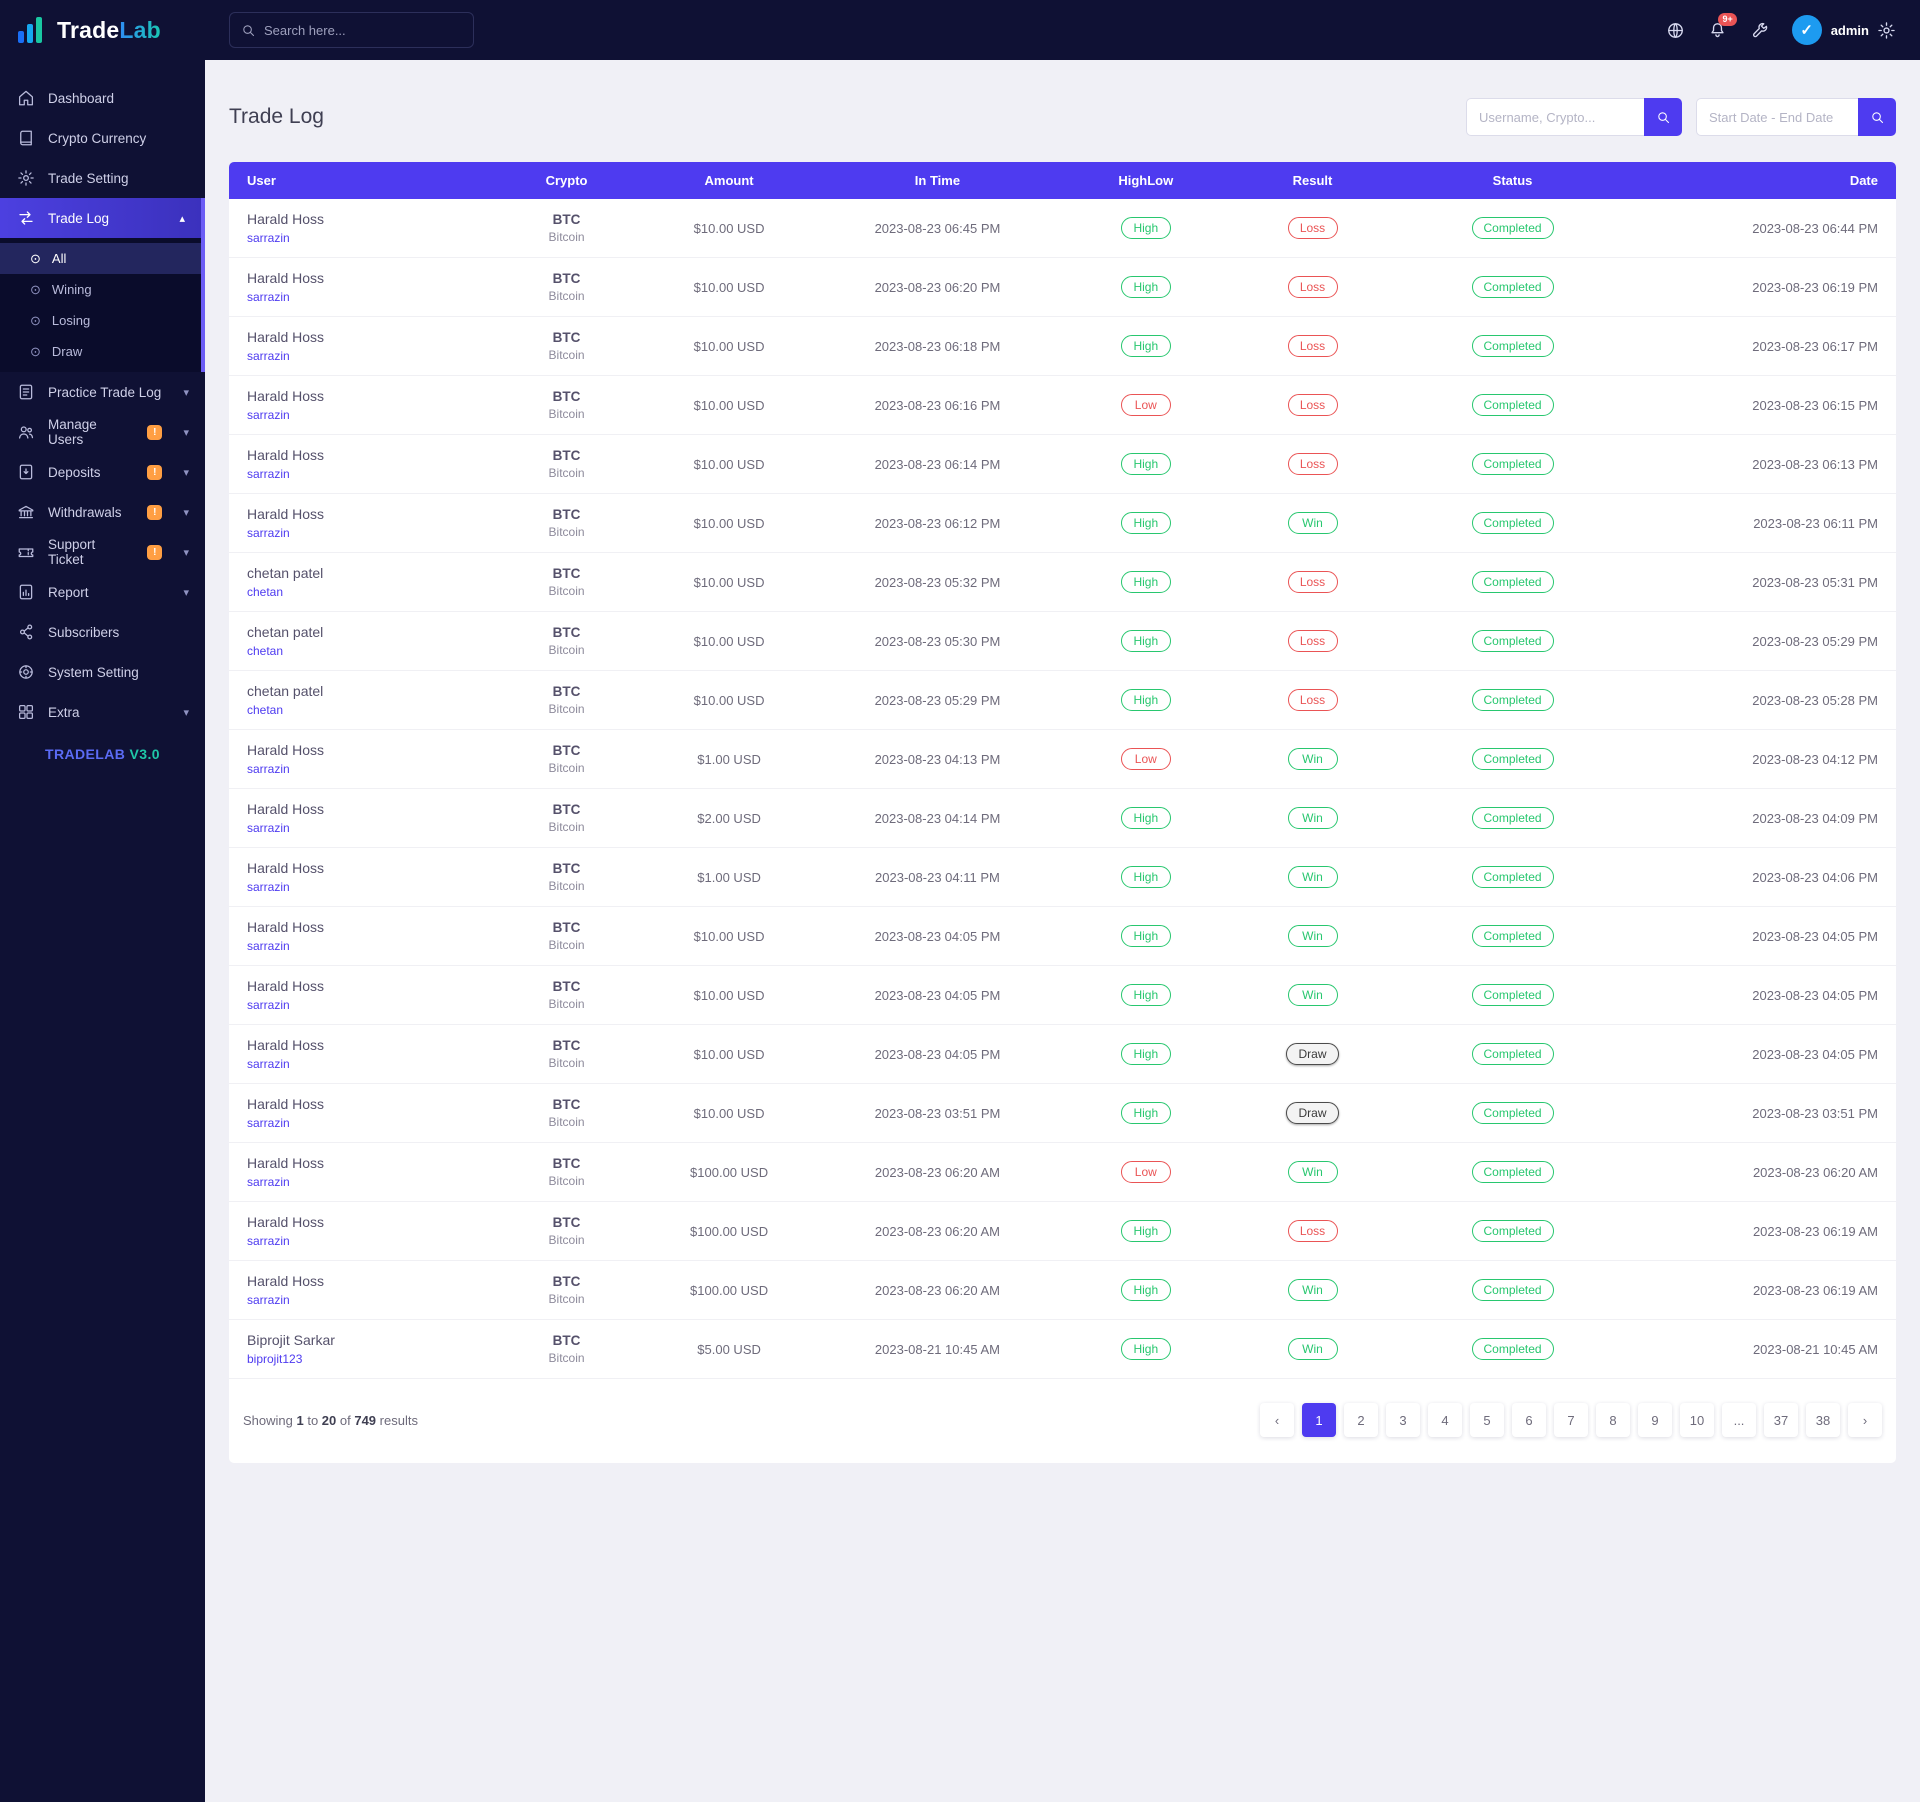 This screenshot has width=1920, height=1802. I want to click on sidebar-item-practice-trade-log: Practice Trade Log ▾, so click(102, 392).